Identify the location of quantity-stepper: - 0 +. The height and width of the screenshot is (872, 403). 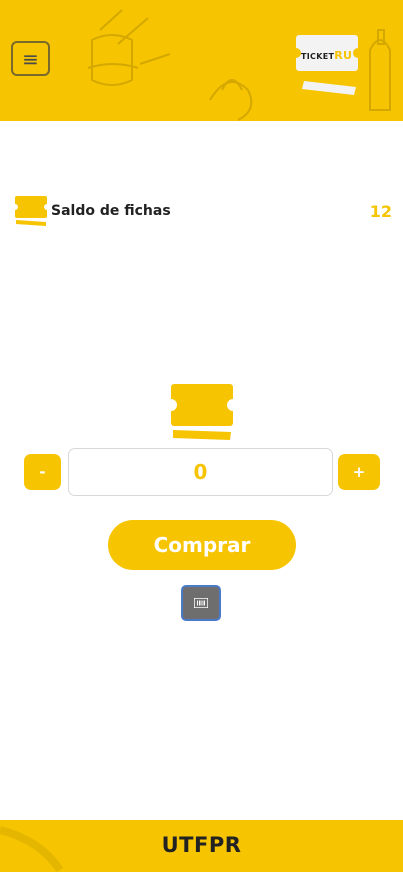
(202, 472).